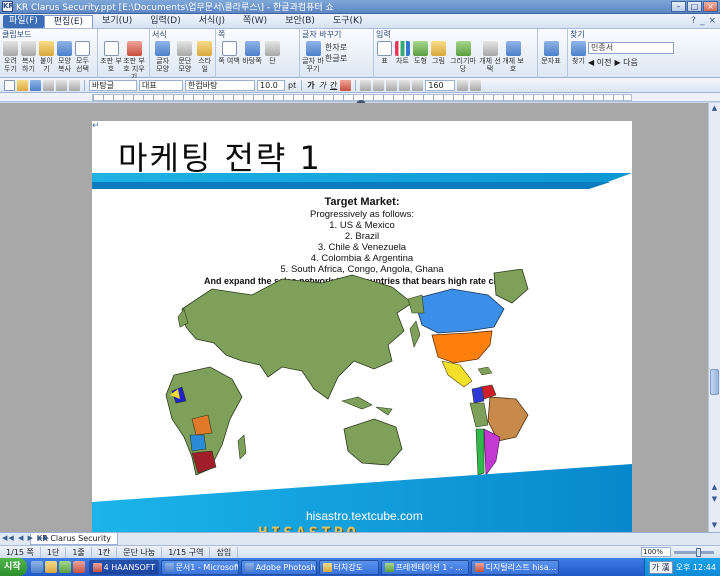  Describe the element at coordinates (205, 56) in the screenshot. I see `style-button: 스타일` at that location.